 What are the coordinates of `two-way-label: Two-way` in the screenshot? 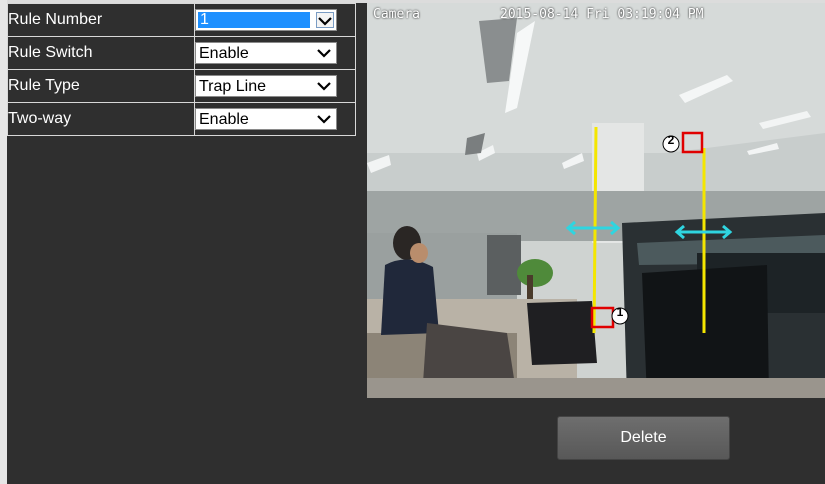 It's located at (101, 119).